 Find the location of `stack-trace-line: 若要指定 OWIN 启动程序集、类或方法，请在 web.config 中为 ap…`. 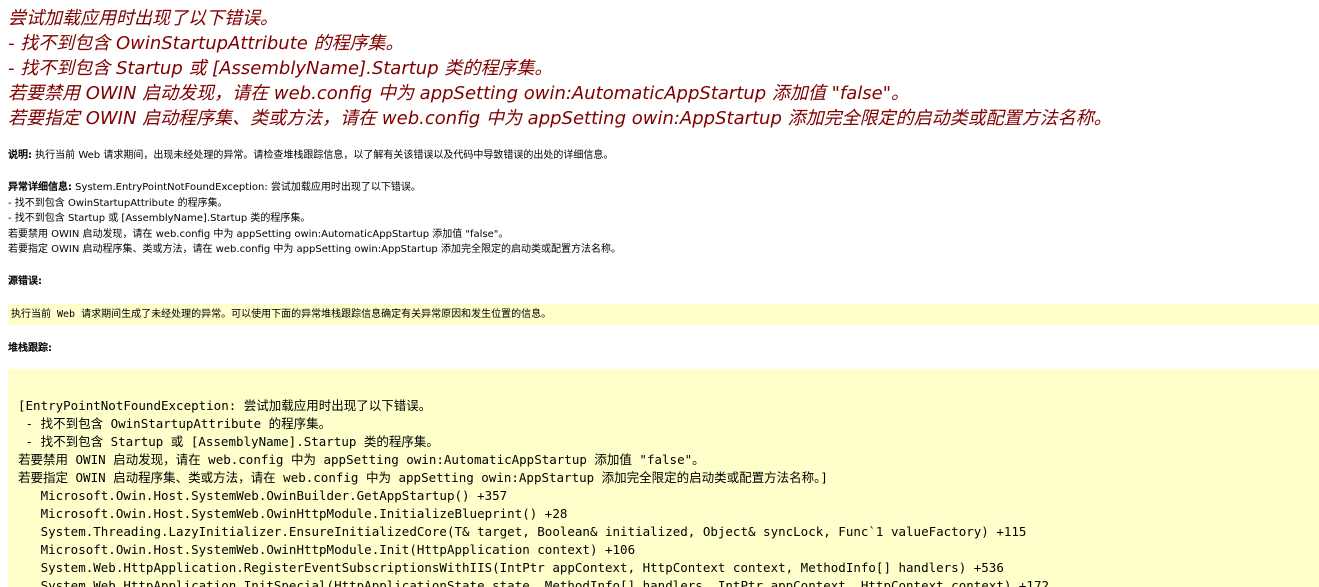

stack-trace-line: 若要指定 OWIN 启动程序集、类或方法，请在 web.config 中为 ap… is located at coordinates (423, 477).